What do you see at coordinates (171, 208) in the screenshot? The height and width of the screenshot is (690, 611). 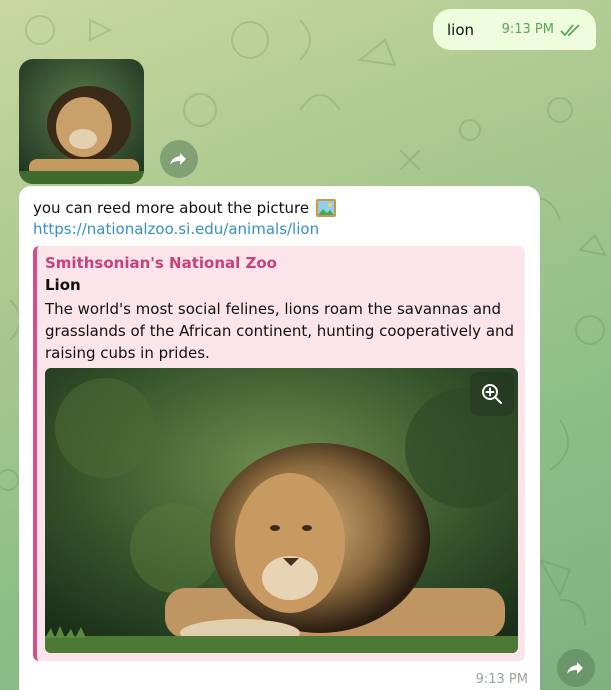 I see `incoming-message-text: you can reed more about the picture` at bounding box center [171, 208].